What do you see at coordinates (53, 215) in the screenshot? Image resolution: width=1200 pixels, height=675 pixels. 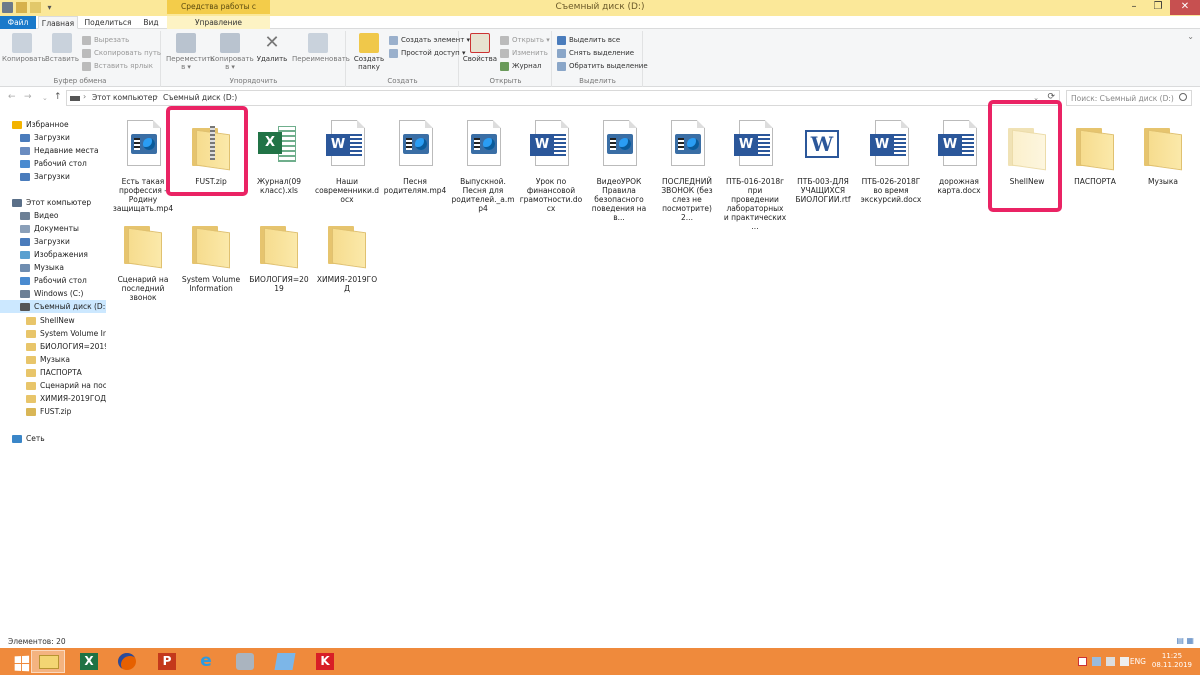 I see `nav-item: Видео` at bounding box center [53, 215].